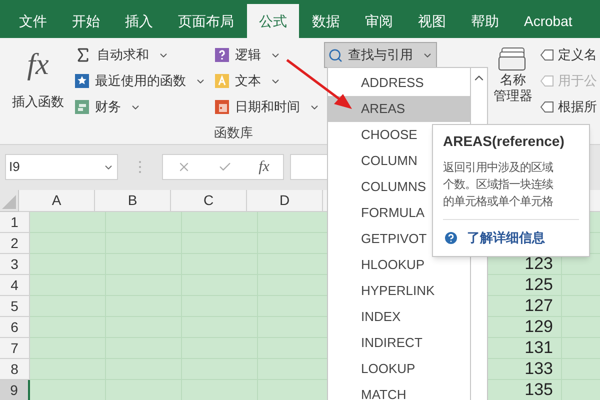 The height and width of the screenshot is (400, 600). I want to click on ribbon-tab: 审阅, so click(379, 21).